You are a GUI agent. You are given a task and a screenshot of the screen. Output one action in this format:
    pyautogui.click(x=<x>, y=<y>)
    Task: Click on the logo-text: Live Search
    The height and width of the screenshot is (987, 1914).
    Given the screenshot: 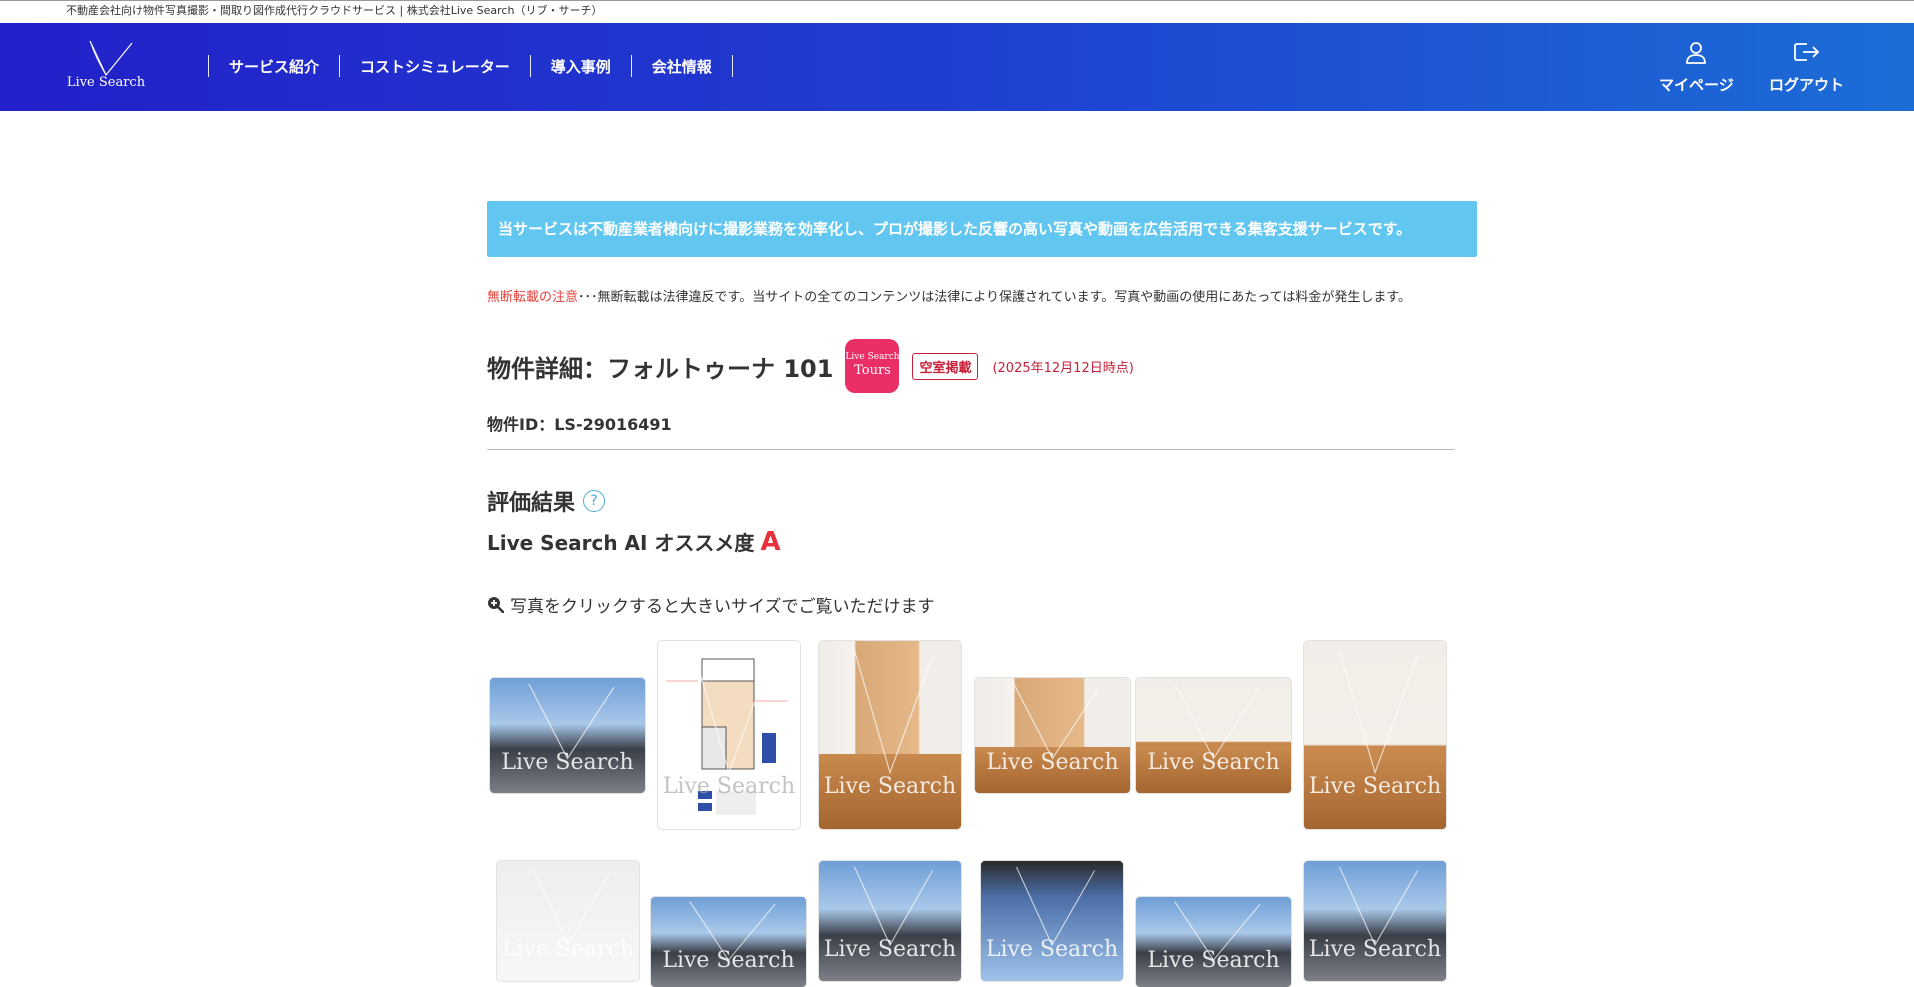 What is the action you would take?
    pyautogui.click(x=106, y=82)
    